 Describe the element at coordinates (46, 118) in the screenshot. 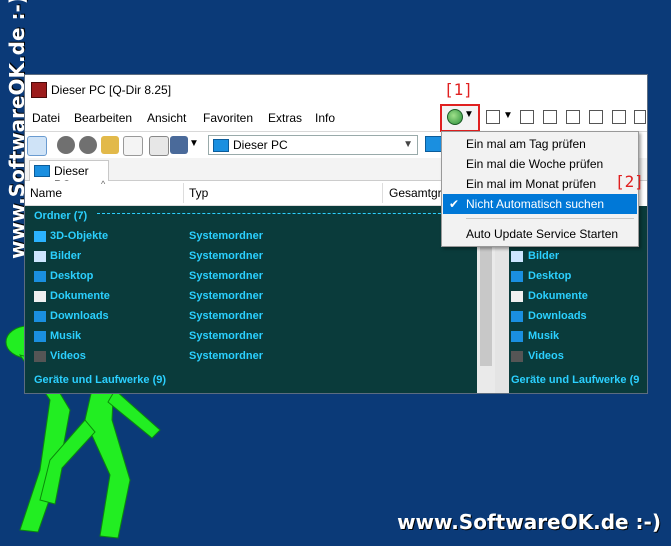

I see `menu-datei: Datei` at that location.